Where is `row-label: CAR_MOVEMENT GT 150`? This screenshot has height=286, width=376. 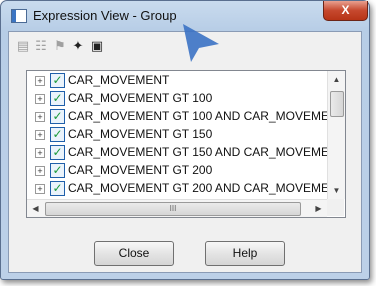 row-label: CAR_MOVEMENT GT 150 is located at coordinates (140, 134).